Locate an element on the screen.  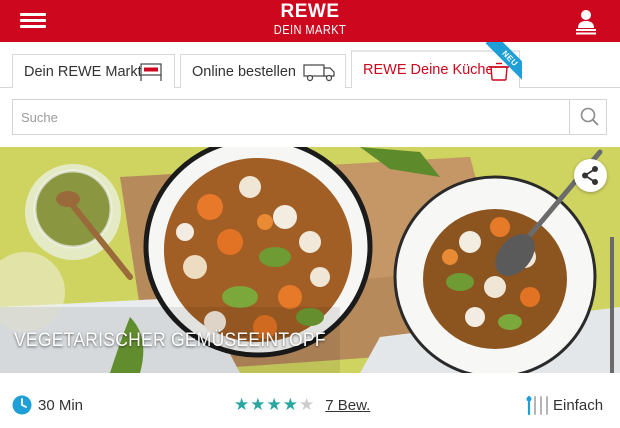
search-icon is located at coordinates (589, 116).